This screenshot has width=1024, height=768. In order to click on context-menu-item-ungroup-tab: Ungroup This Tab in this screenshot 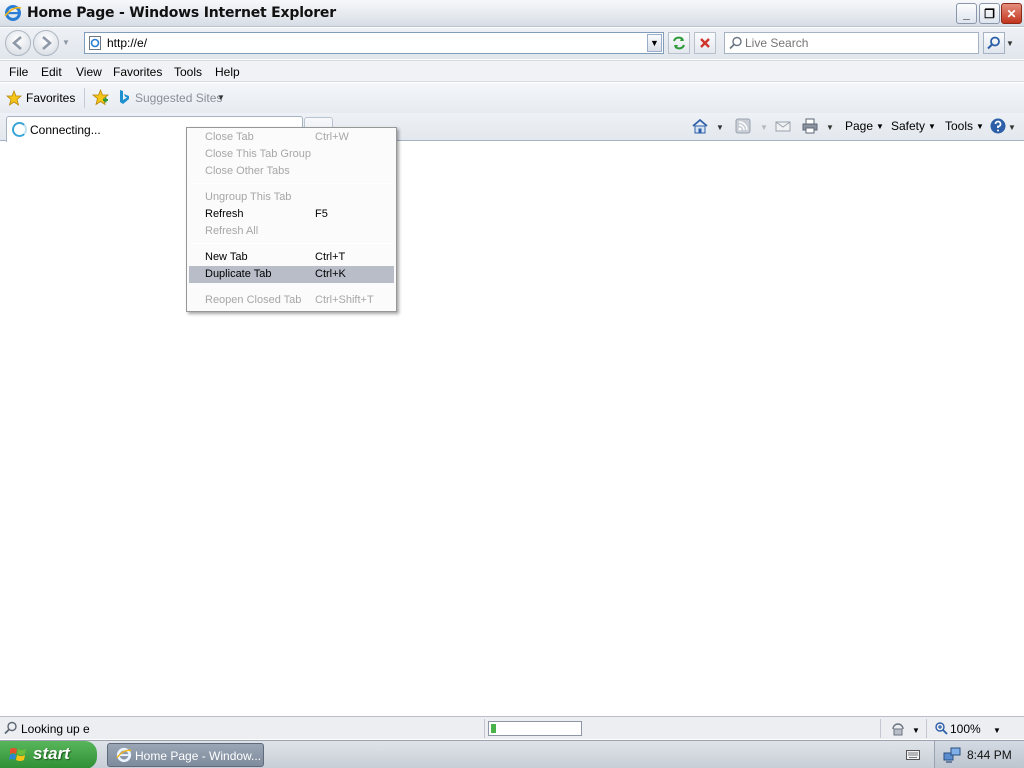, I will do `click(291, 197)`.